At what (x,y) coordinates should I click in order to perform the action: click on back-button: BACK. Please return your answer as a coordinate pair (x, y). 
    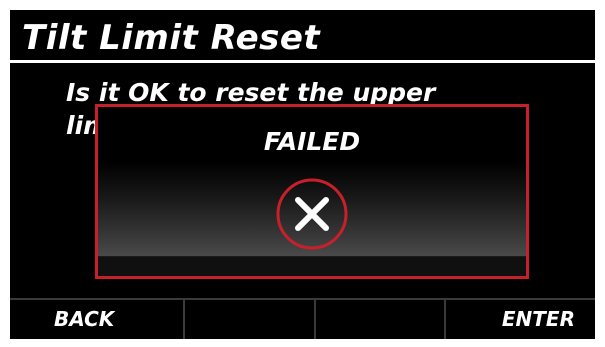
    Looking at the image, I should click on (96, 319).